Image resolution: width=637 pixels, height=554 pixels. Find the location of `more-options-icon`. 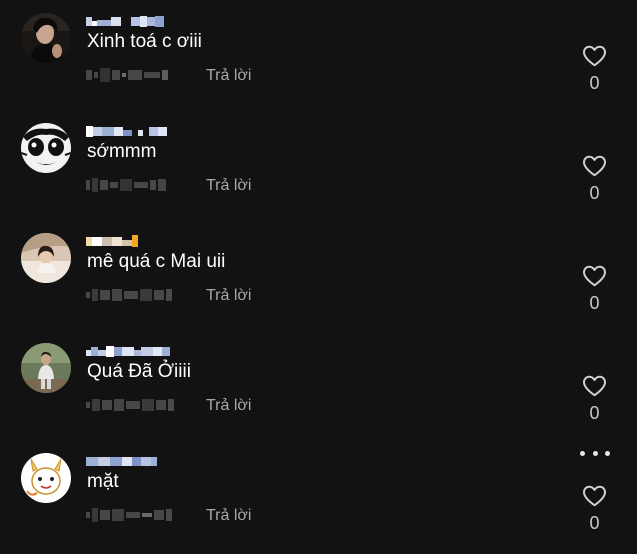

more-options-icon is located at coordinates (595, 453).